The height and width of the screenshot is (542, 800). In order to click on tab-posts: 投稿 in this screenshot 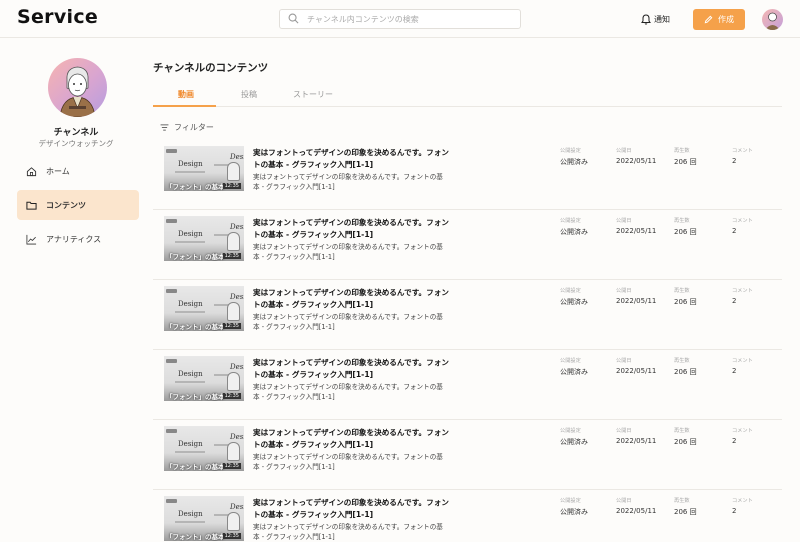, I will do `click(249, 94)`.